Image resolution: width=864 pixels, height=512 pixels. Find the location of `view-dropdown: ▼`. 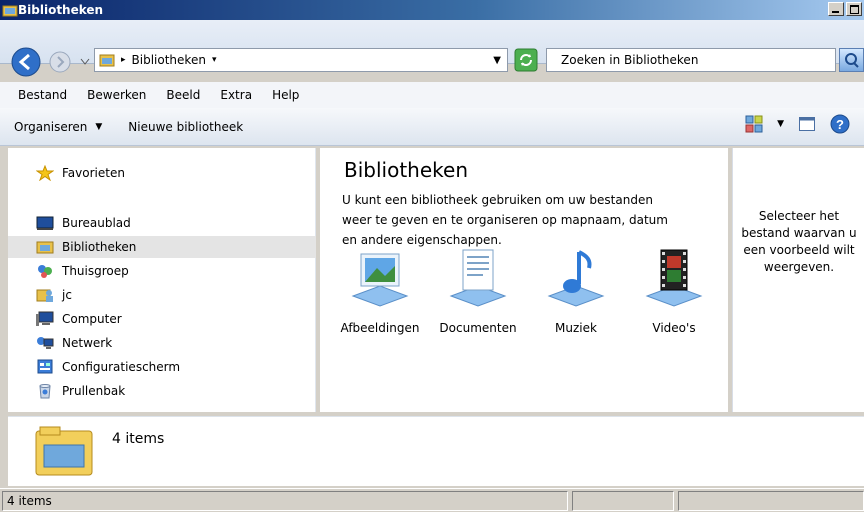

view-dropdown: ▼ is located at coordinates (780, 124).